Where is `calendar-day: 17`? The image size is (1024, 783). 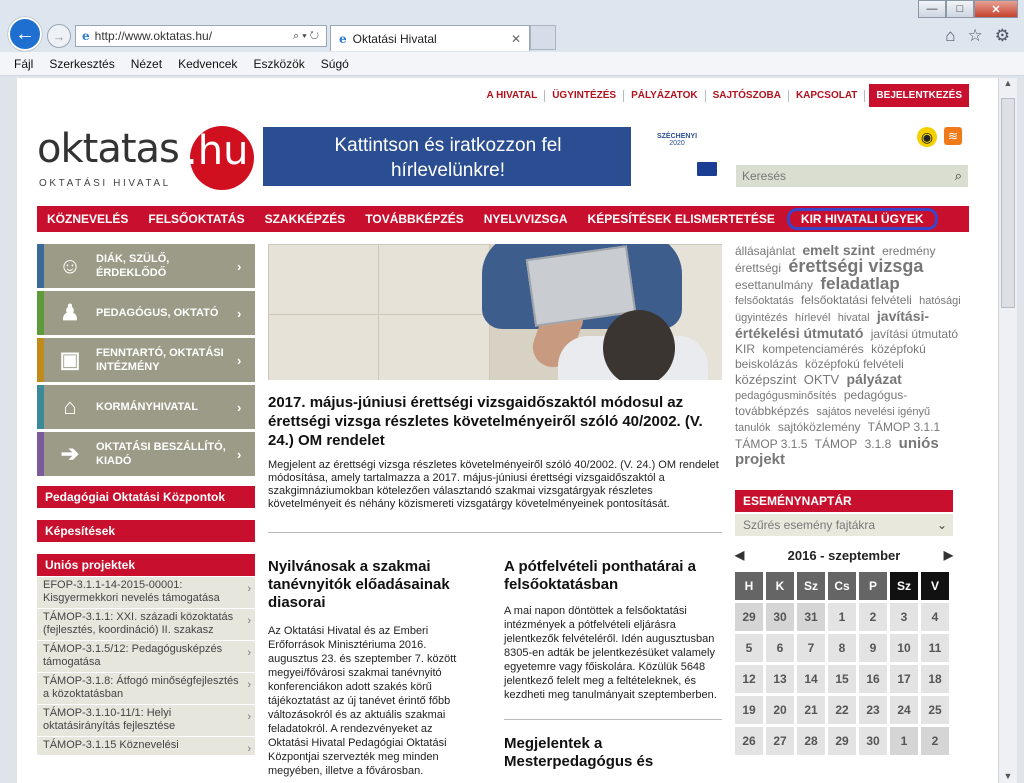
calendar-day: 17 is located at coordinates (904, 679).